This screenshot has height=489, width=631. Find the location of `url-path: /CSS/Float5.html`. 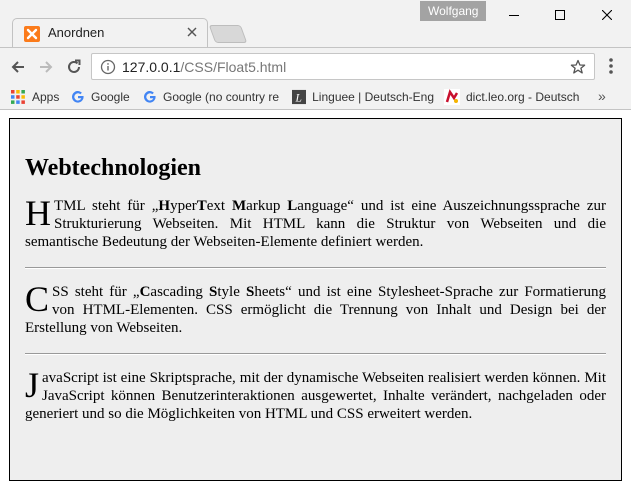

url-path: /CSS/Float5.html is located at coordinates (233, 67).